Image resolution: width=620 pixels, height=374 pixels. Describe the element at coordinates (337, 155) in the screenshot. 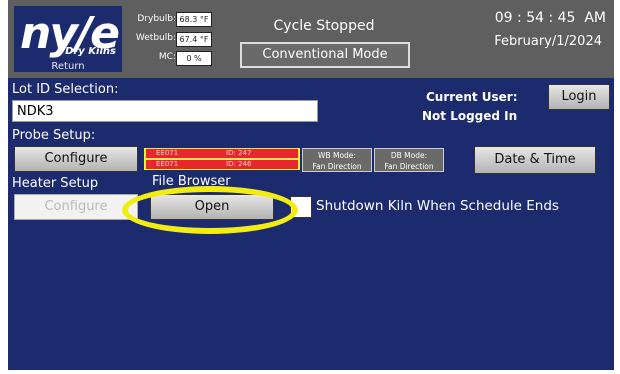

I see `wb-mode-title: WB Mode:` at that location.